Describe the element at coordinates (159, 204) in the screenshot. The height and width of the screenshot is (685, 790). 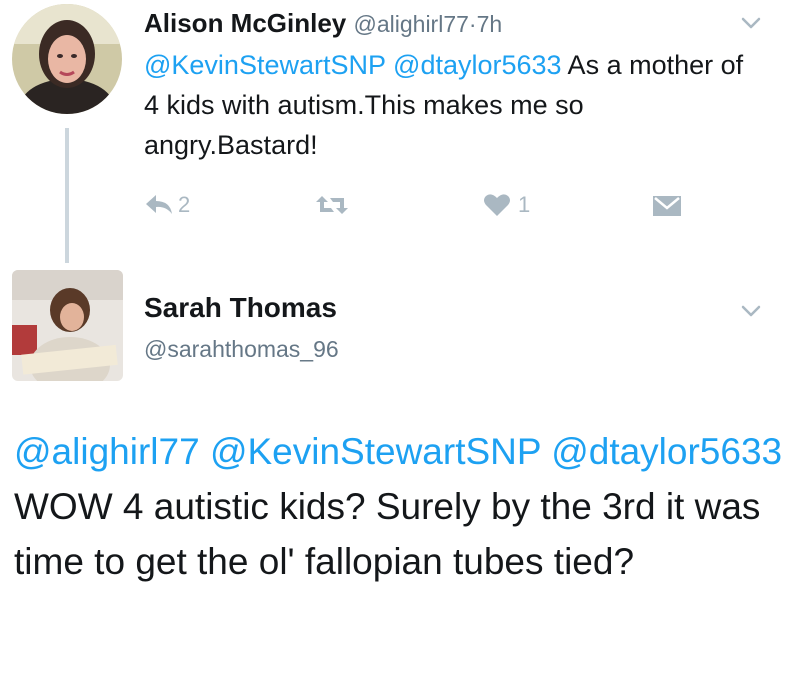
I see `reply-icon` at that location.